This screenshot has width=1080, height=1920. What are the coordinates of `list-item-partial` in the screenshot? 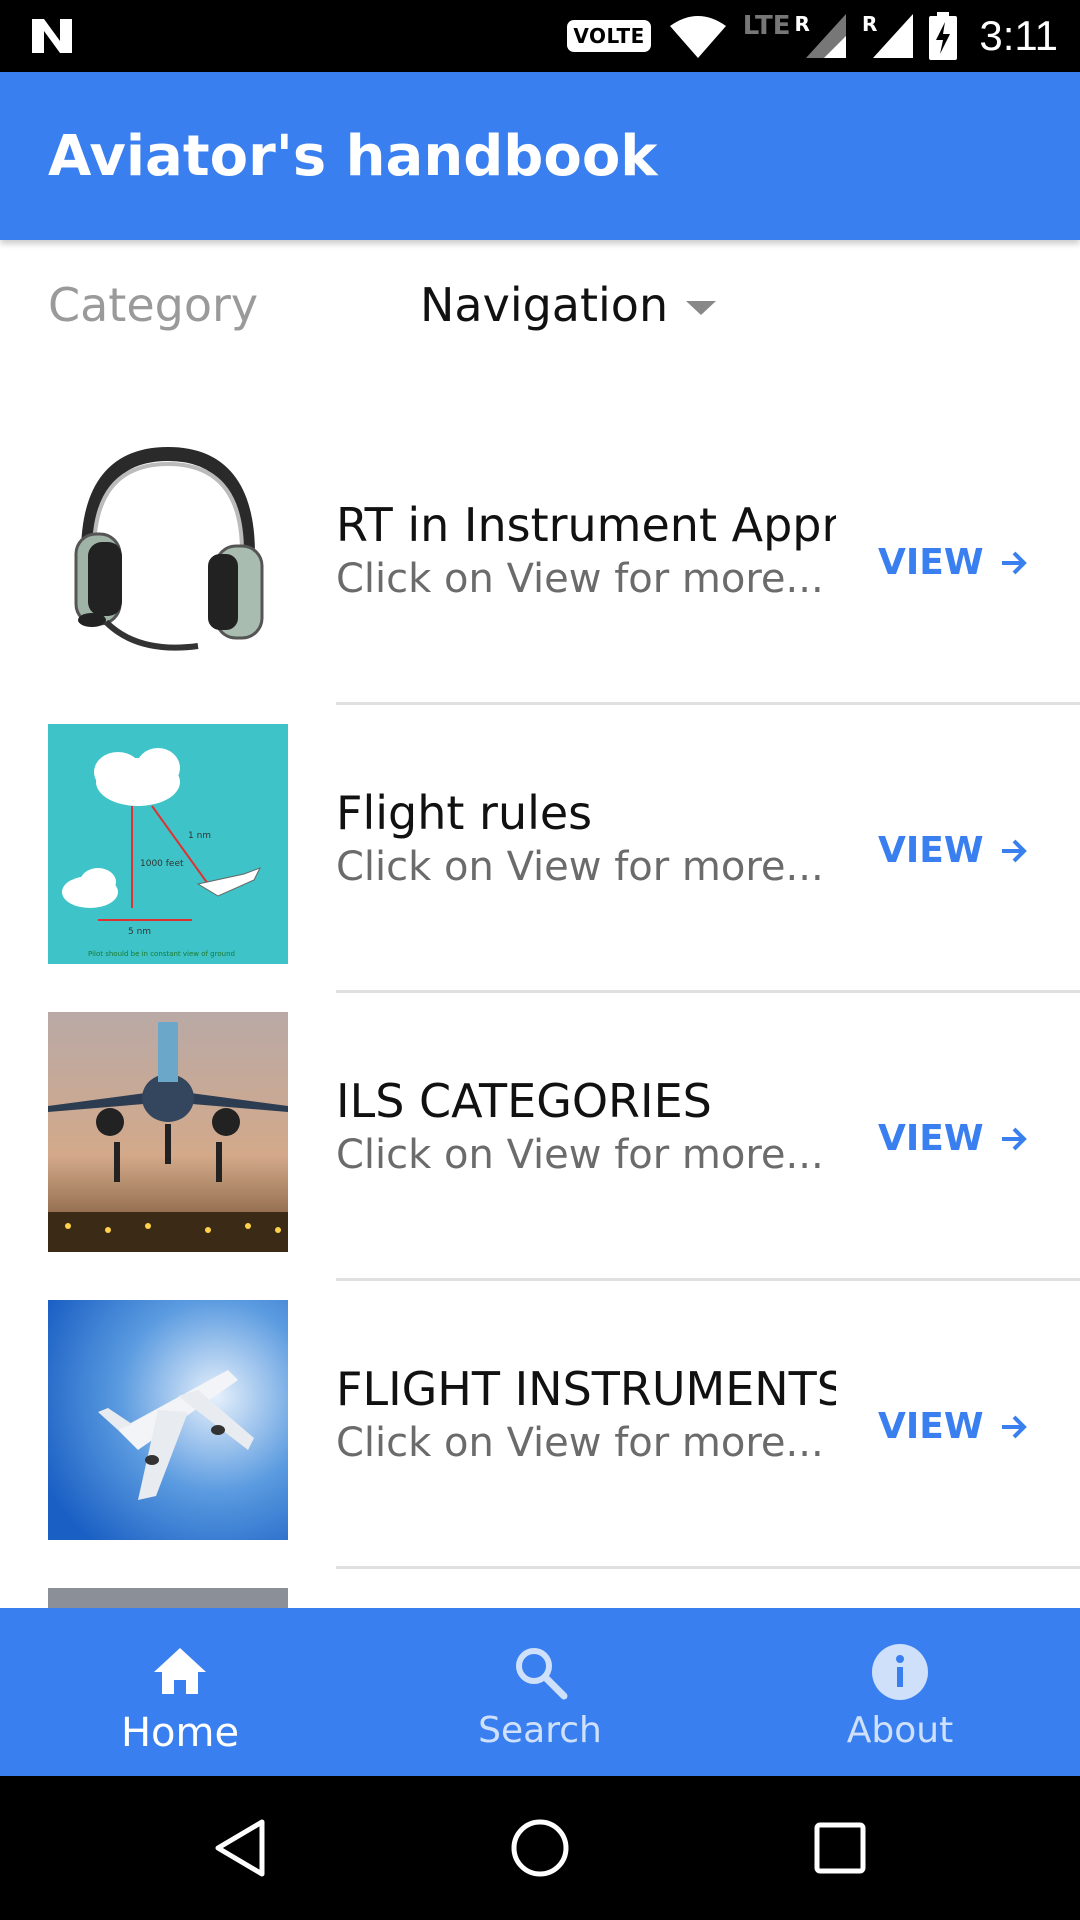 It's located at (540, 1589).